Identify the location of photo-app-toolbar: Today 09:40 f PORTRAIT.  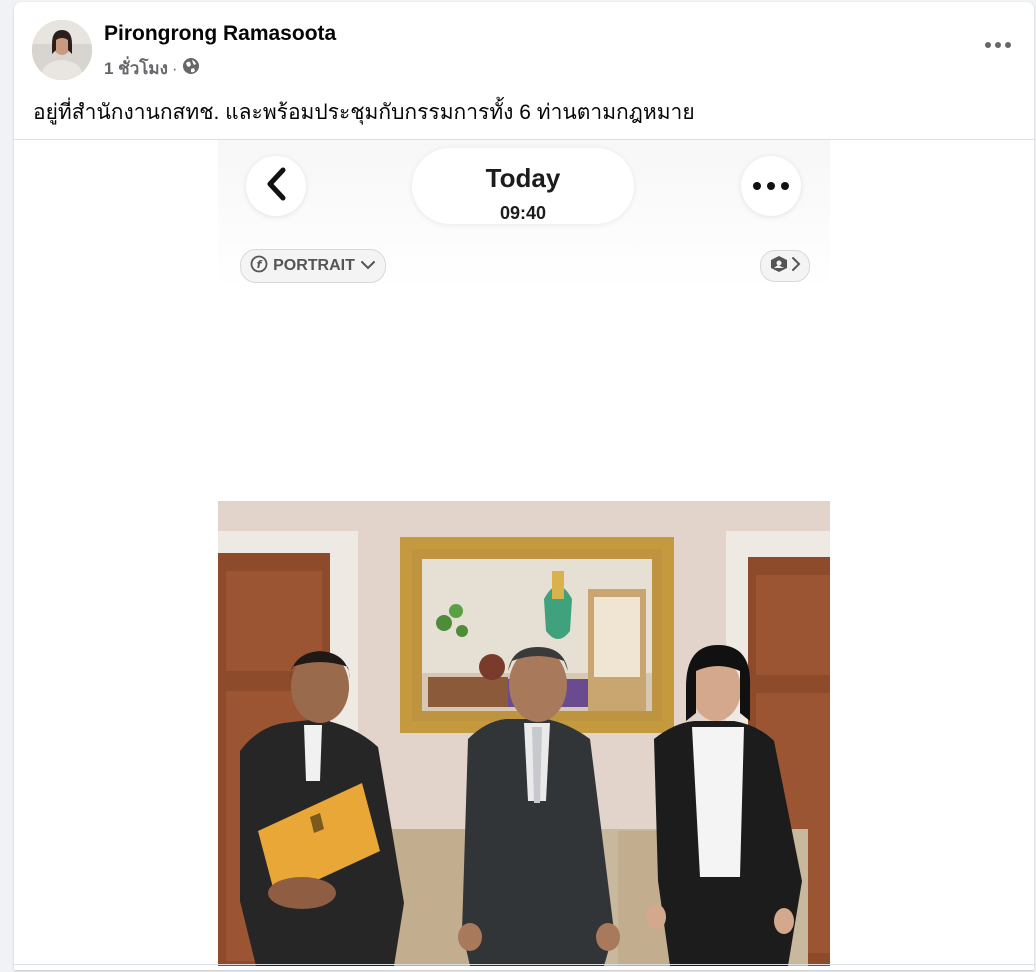
(524, 215).